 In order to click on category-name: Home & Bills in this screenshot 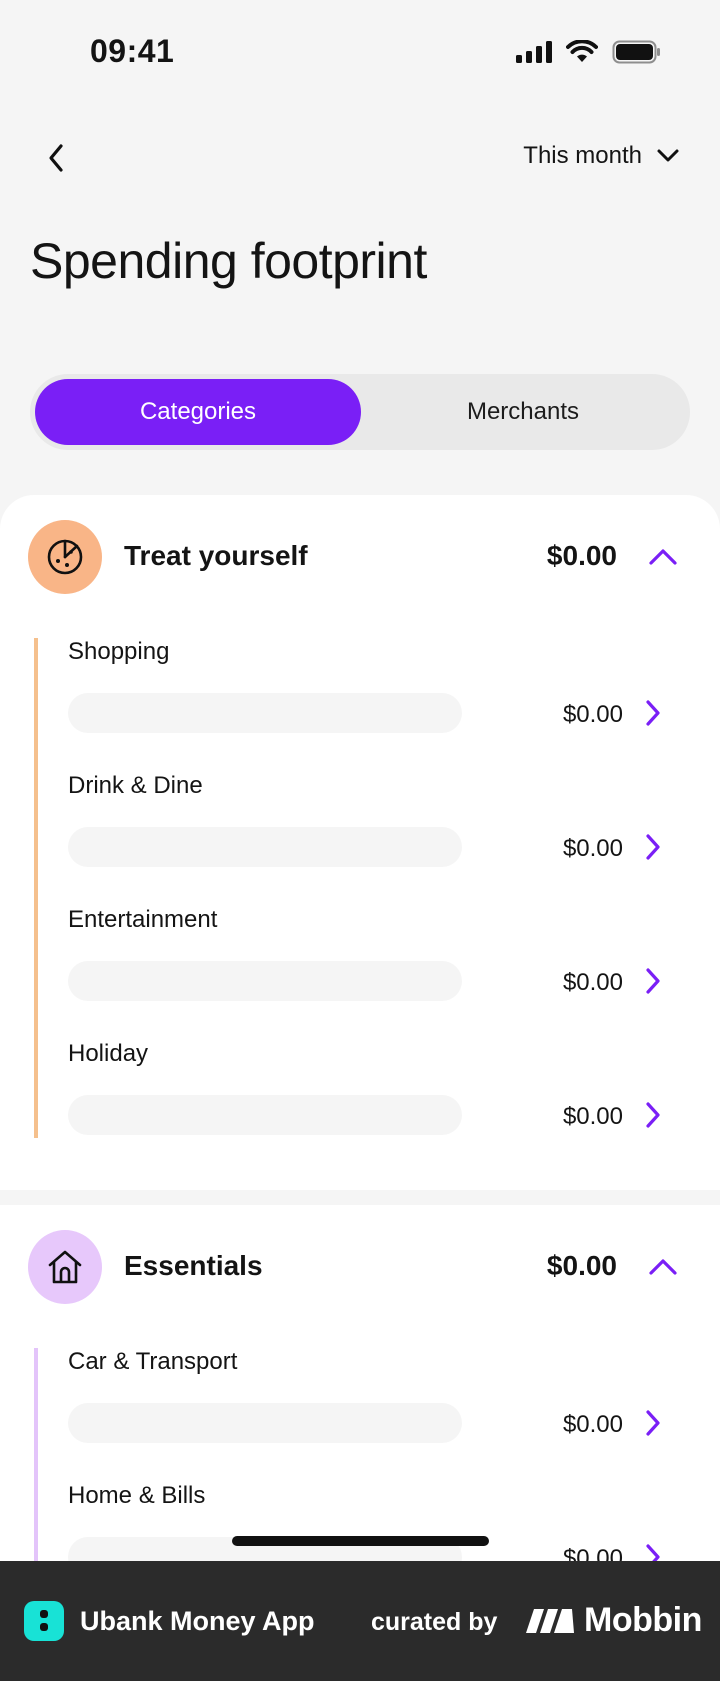, I will do `click(137, 1495)`.